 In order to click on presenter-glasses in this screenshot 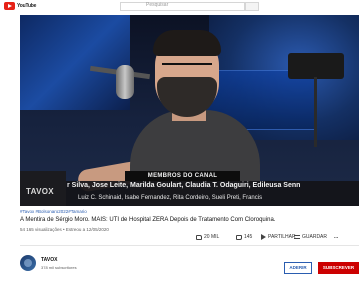, I will do `click(187, 67)`.